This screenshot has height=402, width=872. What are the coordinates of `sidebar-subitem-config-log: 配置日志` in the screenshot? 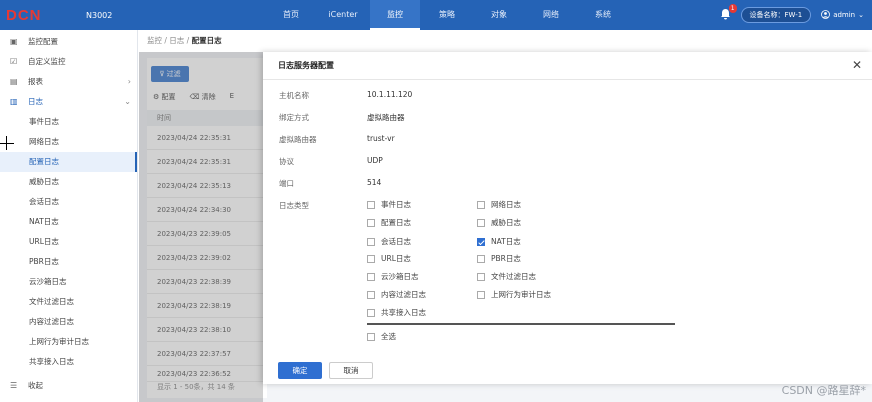 It's located at (68, 162).